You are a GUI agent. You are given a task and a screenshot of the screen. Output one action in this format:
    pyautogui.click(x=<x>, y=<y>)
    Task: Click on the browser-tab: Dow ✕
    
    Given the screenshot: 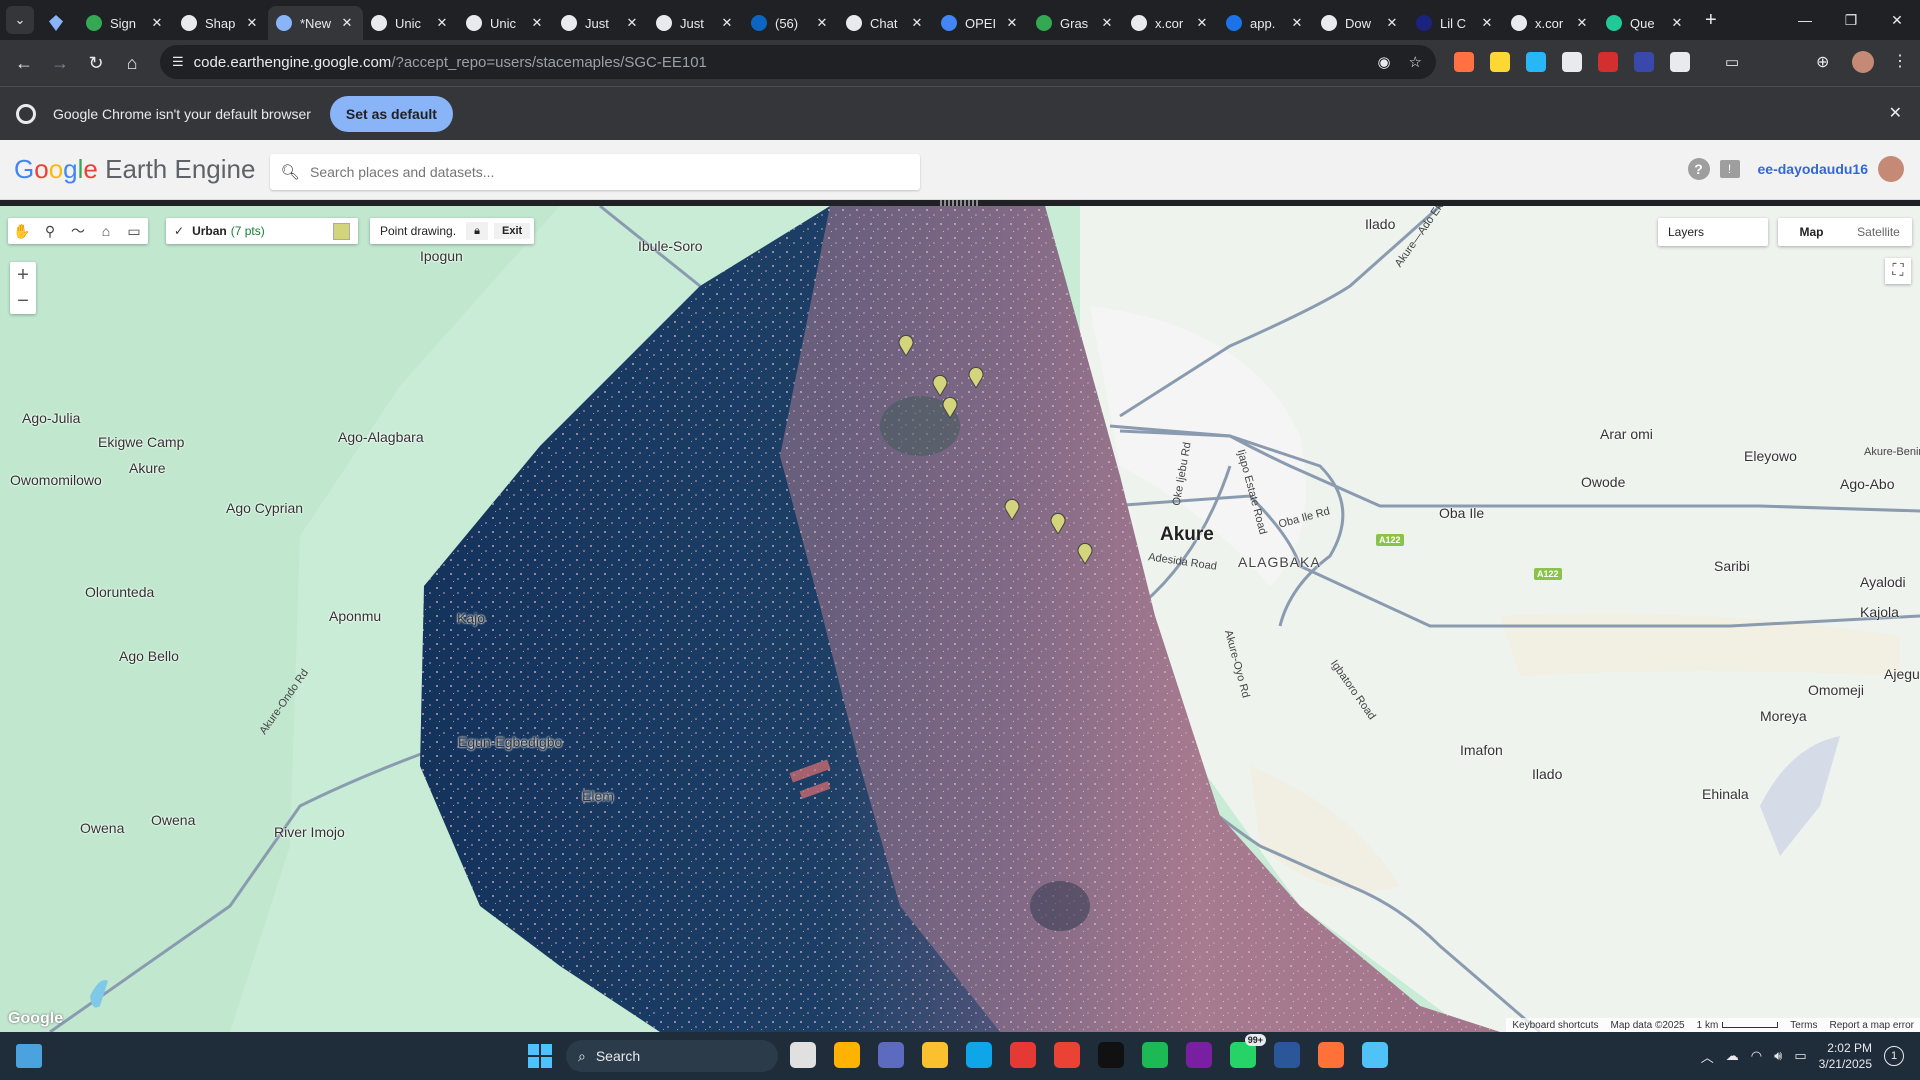 What is the action you would take?
    pyautogui.click(x=1360, y=23)
    